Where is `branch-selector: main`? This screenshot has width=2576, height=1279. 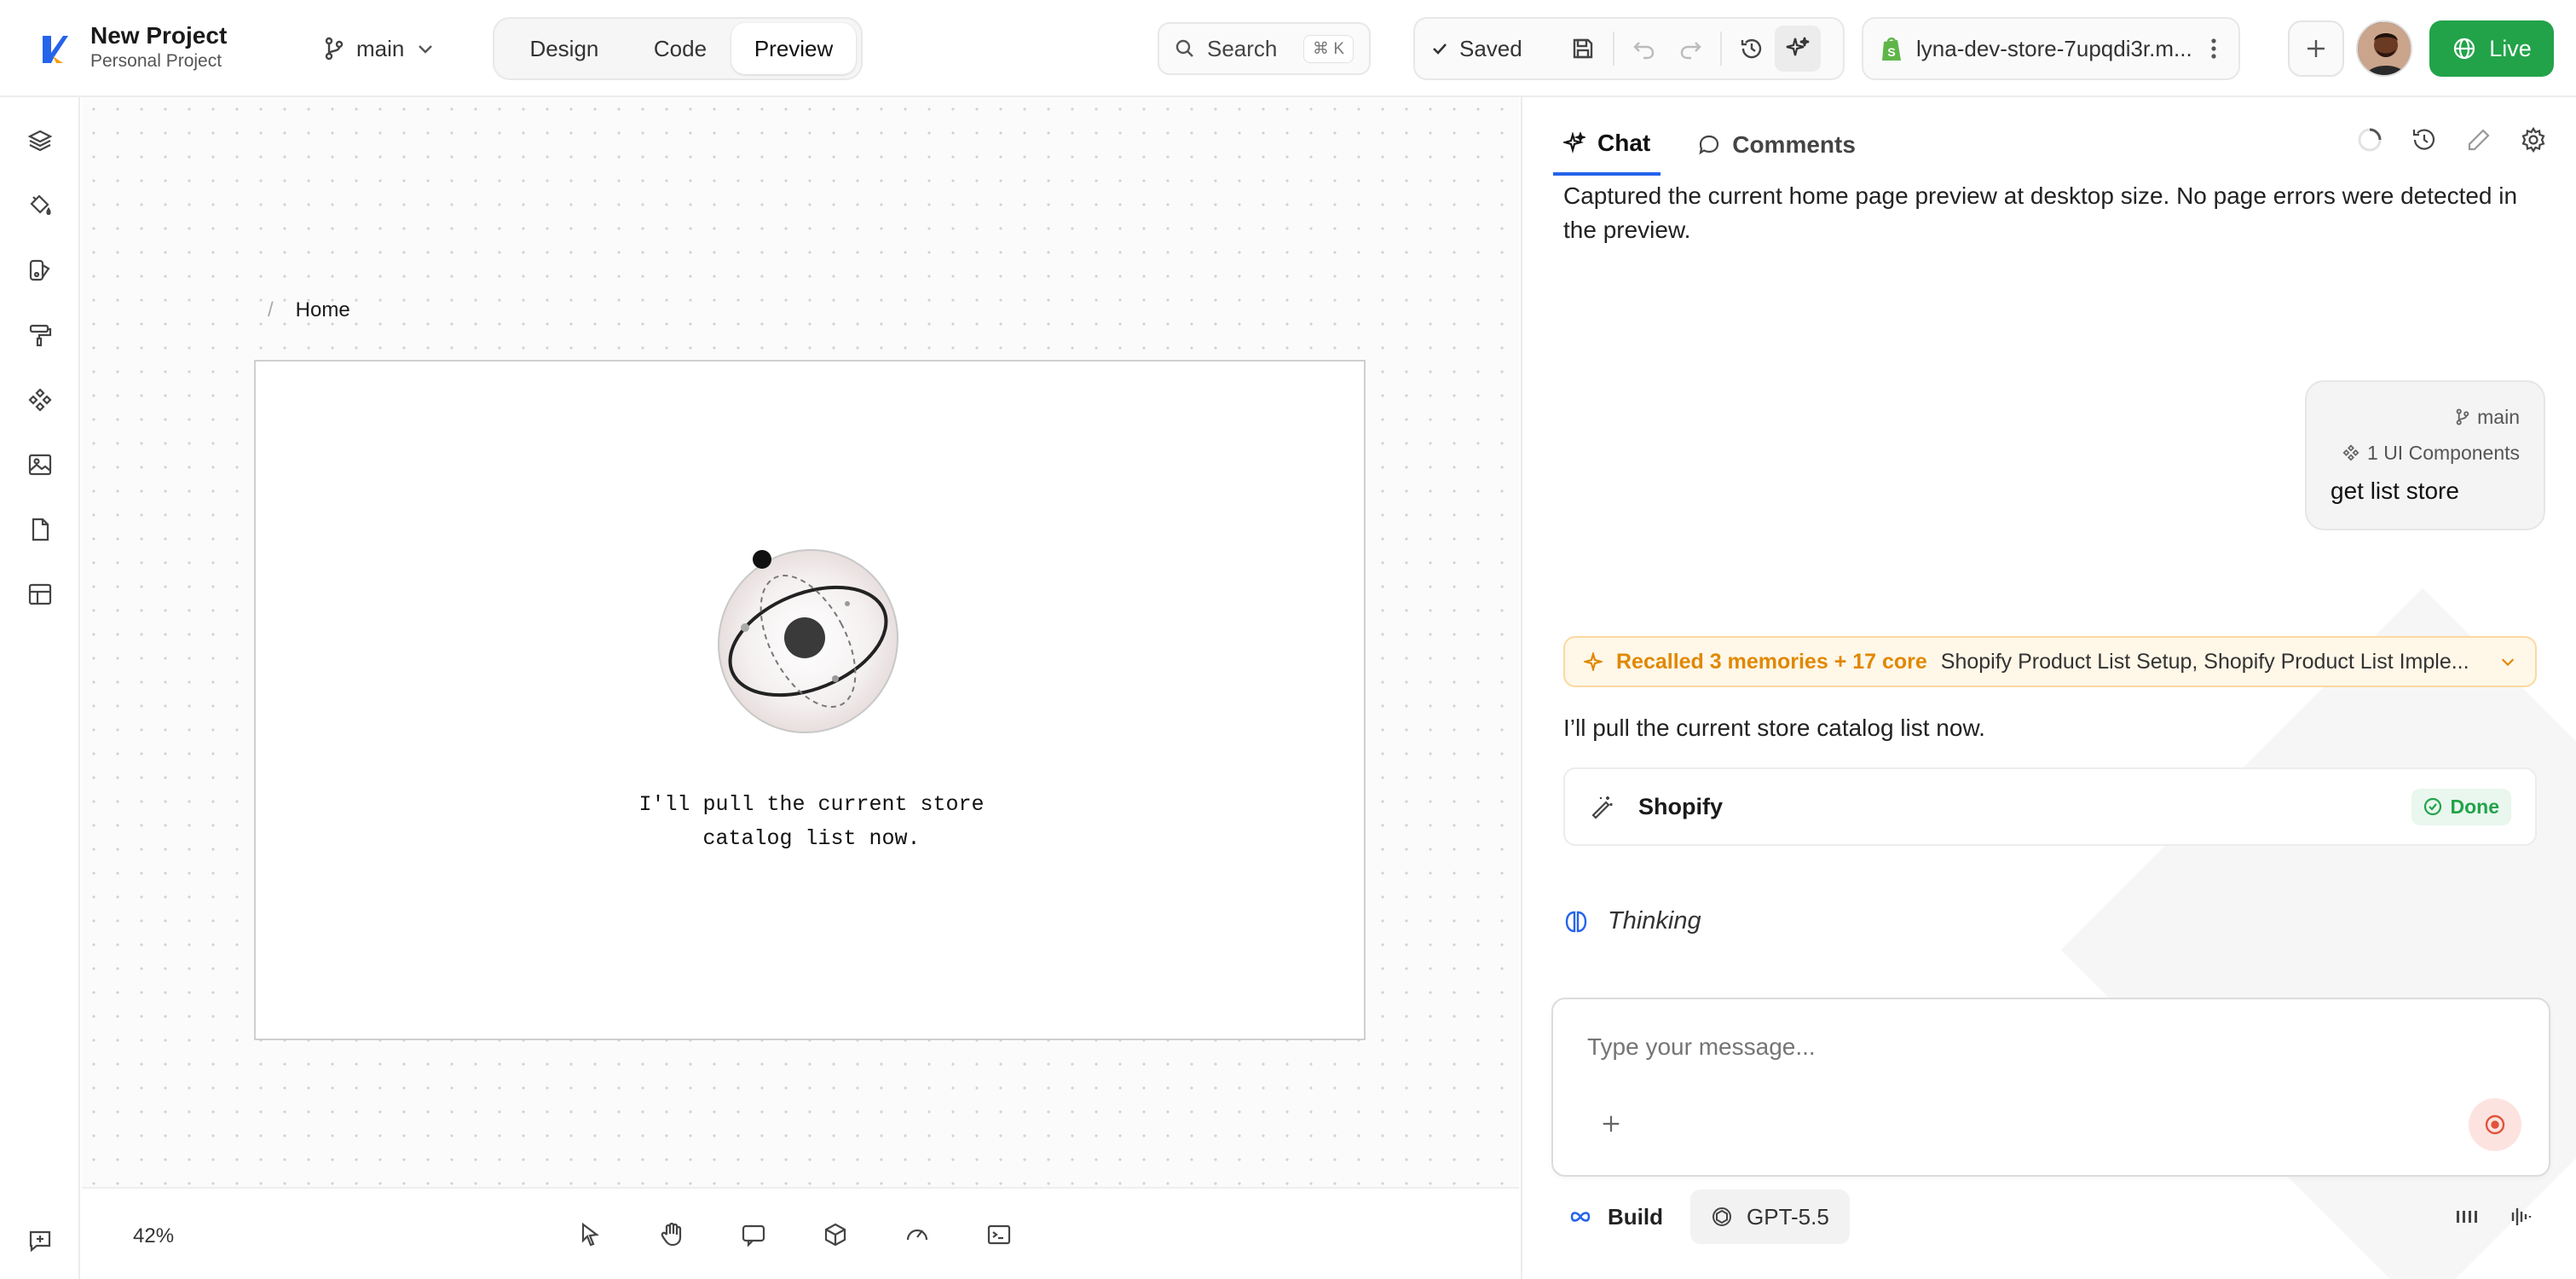 branch-selector: main is located at coordinates (379, 49).